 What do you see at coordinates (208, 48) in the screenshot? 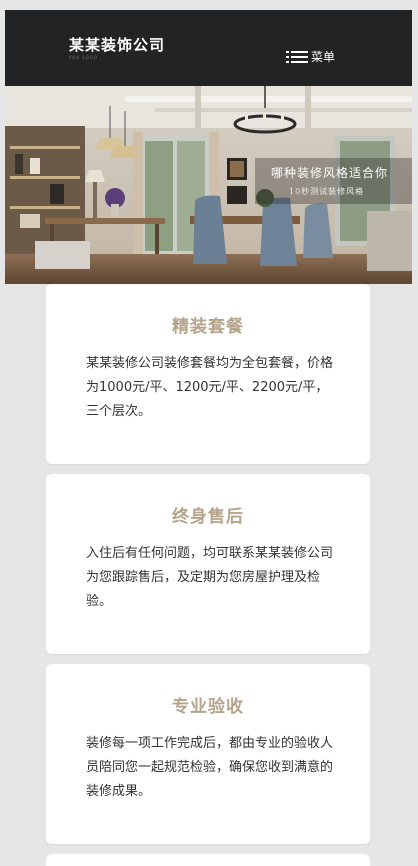
I see `top-header: 某某装饰公司 YOU LOGO 菜单` at bounding box center [208, 48].